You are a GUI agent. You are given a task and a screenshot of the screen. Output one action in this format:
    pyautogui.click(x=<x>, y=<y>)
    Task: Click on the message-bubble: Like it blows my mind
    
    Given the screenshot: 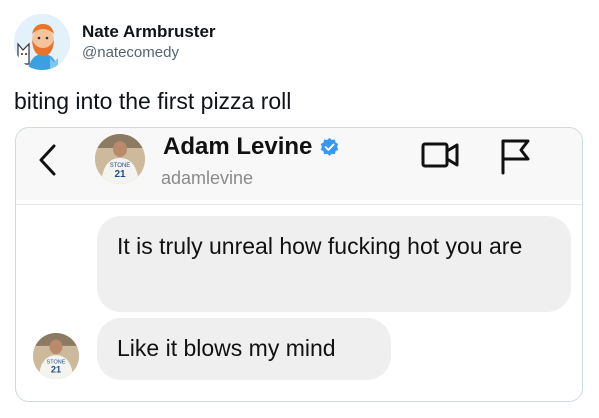 What is the action you would take?
    pyautogui.click(x=244, y=349)
    